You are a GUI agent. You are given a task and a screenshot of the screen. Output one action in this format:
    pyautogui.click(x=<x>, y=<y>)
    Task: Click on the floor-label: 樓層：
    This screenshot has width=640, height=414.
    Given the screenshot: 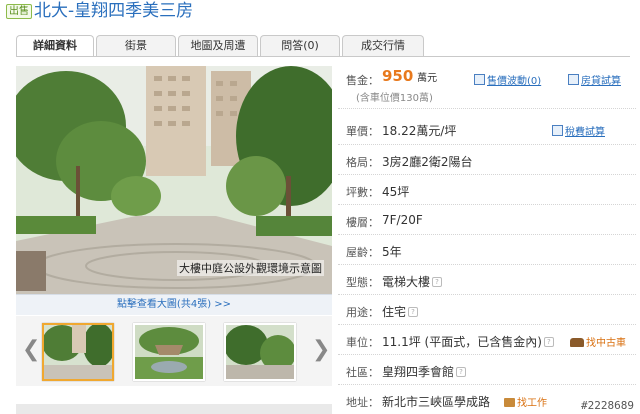 What is the action you would take?
    pyautogui.click(x=362, y=222)
    